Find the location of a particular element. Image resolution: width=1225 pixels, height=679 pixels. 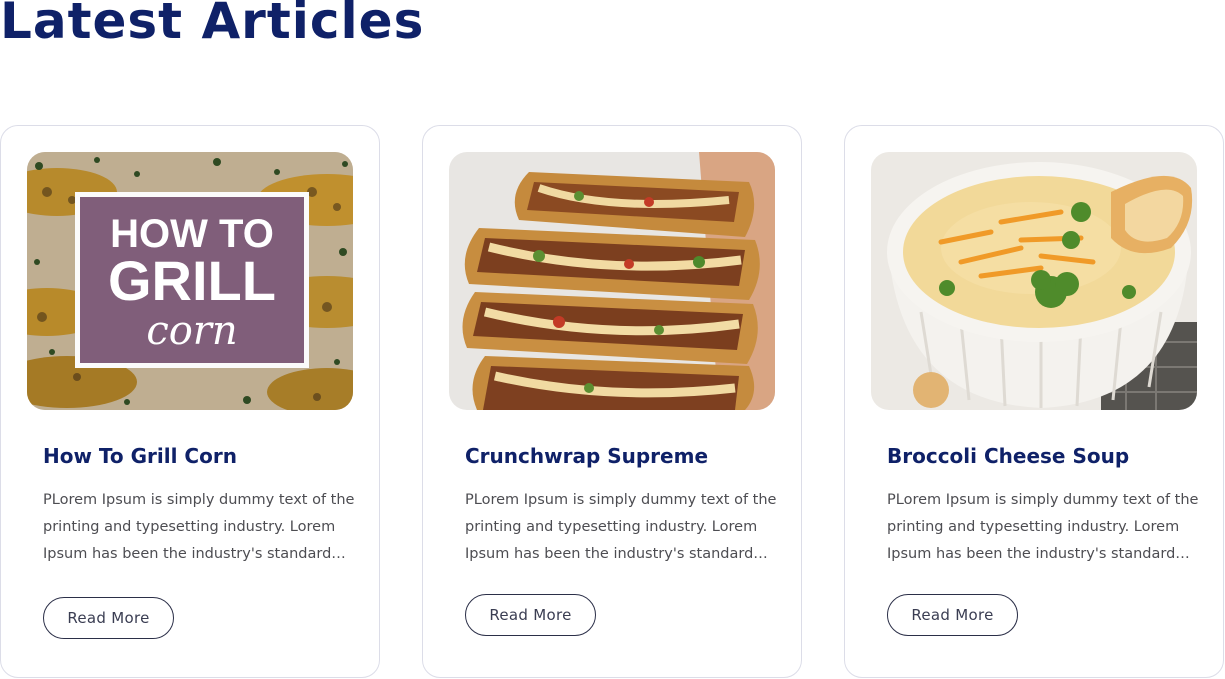

broccoli-soup-illustration is located at coordinates (1034, 281).